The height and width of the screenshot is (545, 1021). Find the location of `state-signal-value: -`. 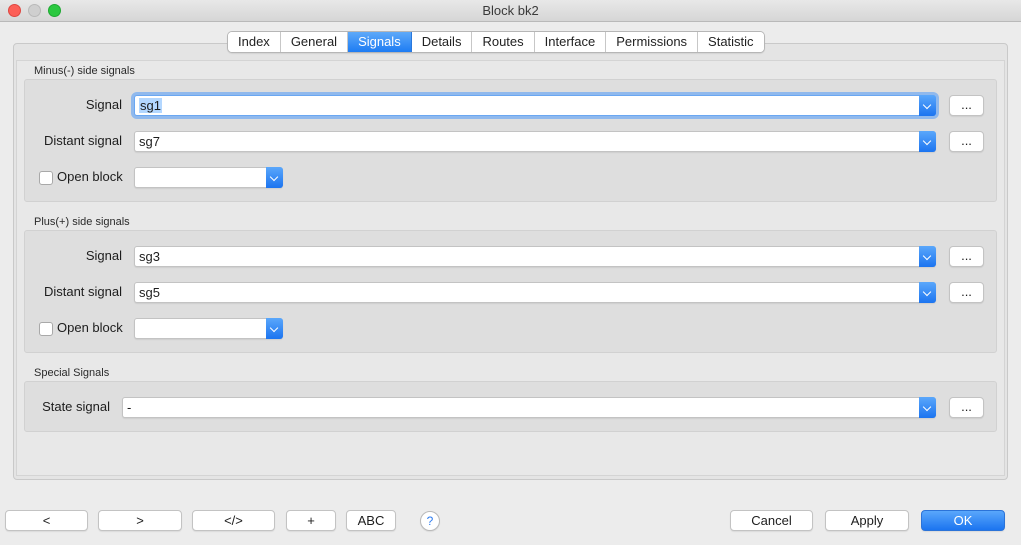

state-signal-value: - is located at coordinates (129, 407).